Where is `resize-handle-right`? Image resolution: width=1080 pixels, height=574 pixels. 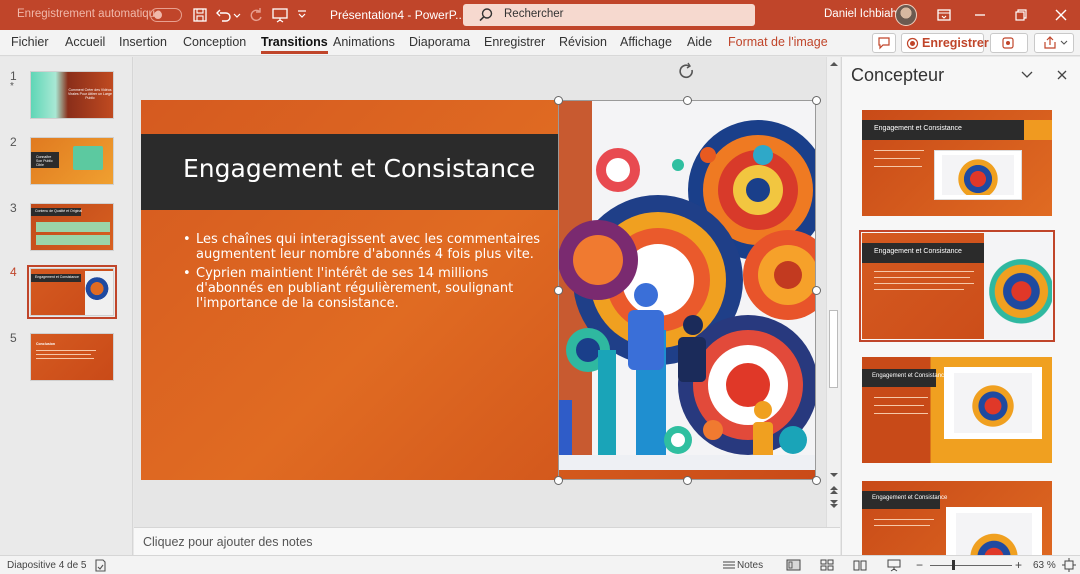
resize-handle-right is located at coordinates (816, 290).